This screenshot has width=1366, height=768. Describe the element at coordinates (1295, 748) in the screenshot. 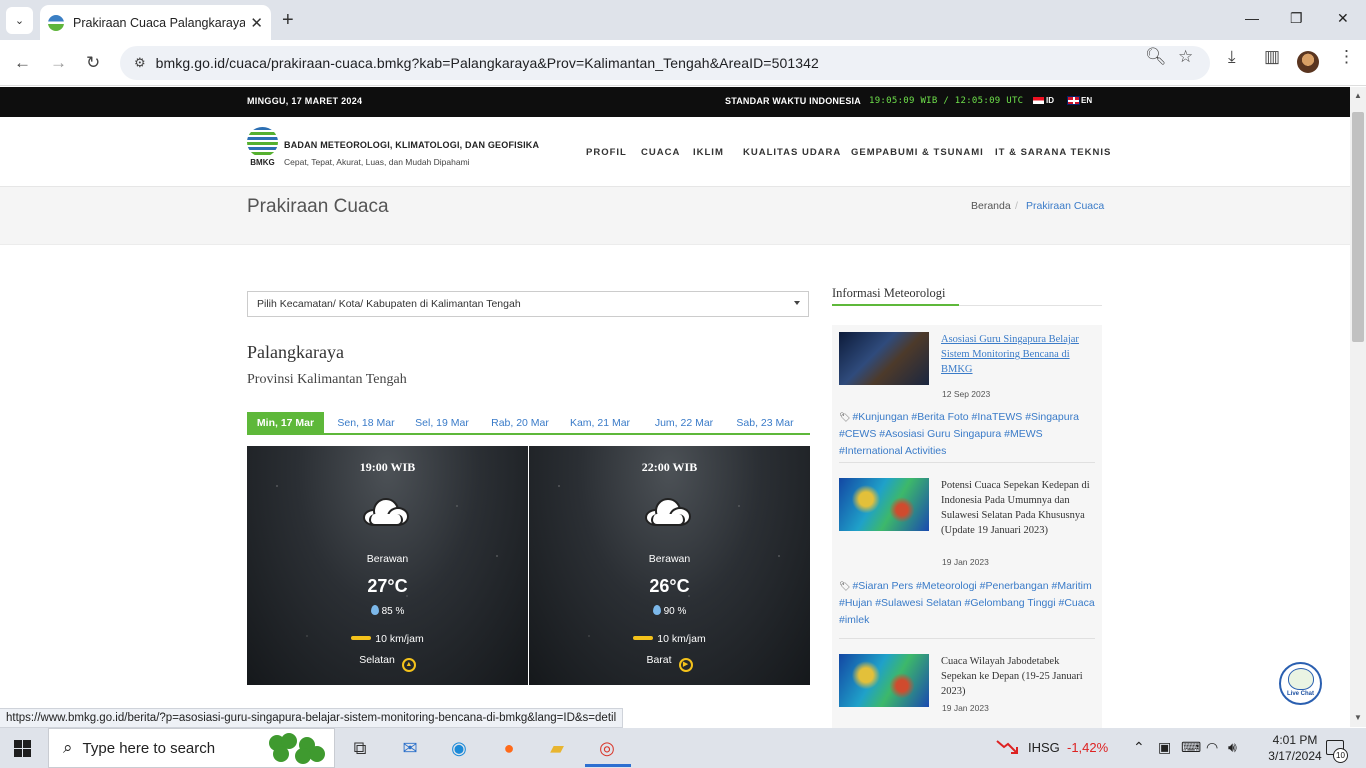

I see `taskbar-clock: 4:01 PM 3/17/2024` at that location.